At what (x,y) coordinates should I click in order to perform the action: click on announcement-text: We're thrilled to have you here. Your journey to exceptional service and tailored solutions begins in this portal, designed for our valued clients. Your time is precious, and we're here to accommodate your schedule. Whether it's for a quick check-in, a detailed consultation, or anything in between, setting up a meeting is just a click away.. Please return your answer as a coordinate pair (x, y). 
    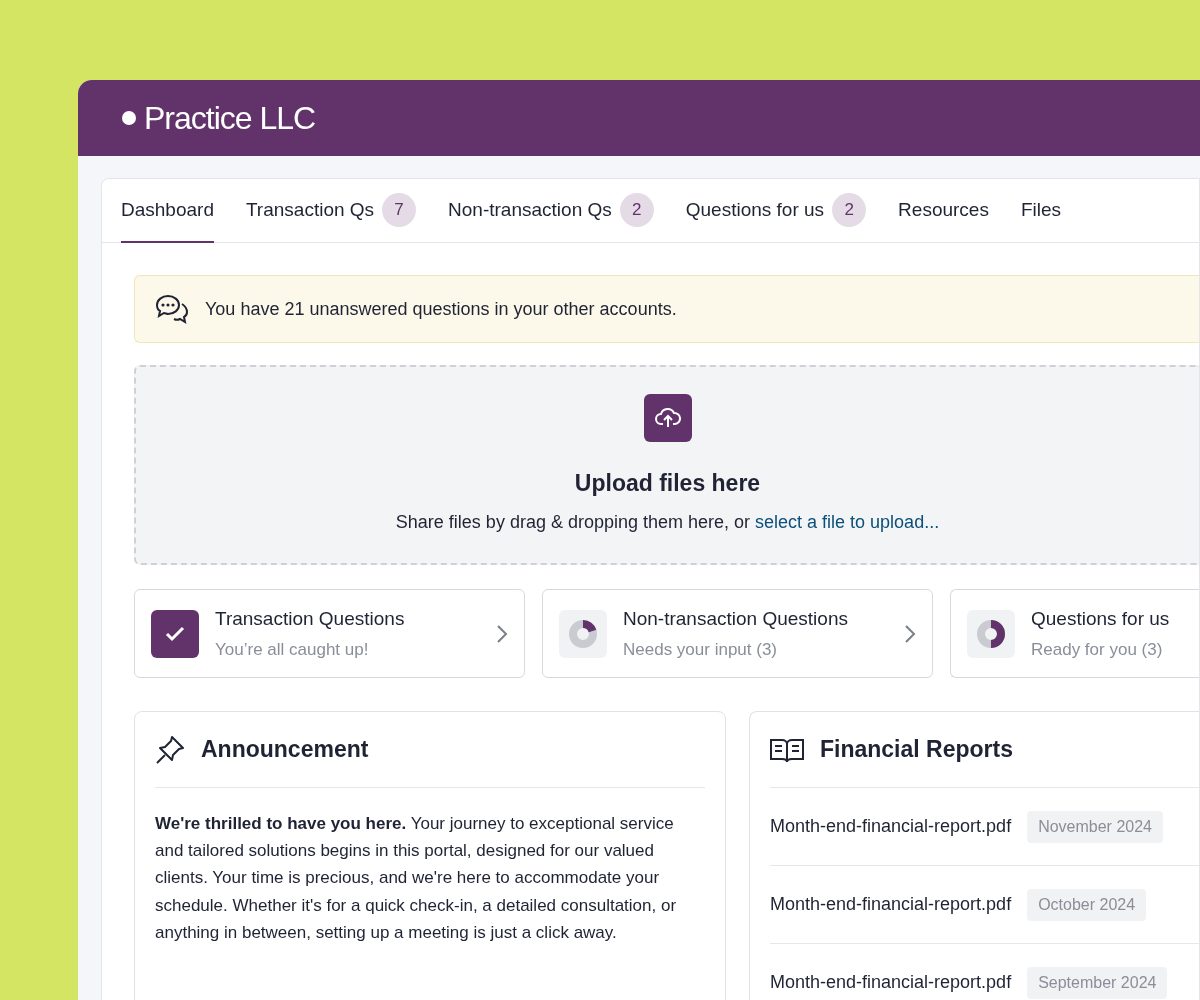
    Looking at the image, I should click on (416, 878).